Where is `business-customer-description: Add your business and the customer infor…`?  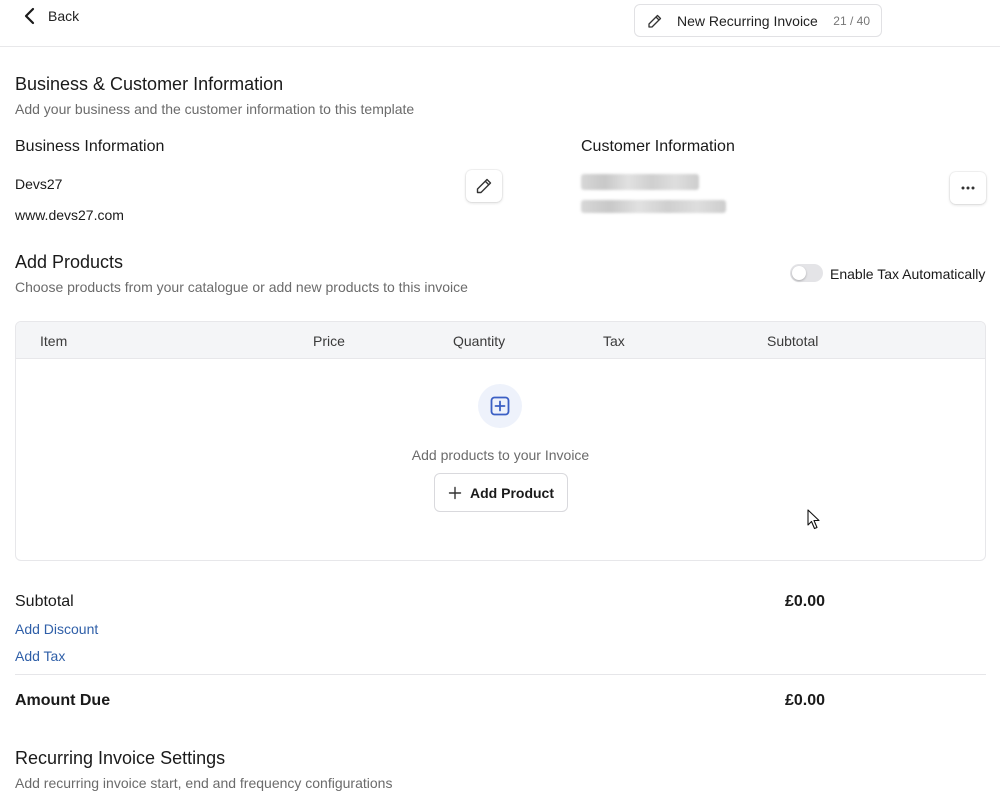 business-customer-description: Add your business and the customer infor… is located at coordinates (215, 109).